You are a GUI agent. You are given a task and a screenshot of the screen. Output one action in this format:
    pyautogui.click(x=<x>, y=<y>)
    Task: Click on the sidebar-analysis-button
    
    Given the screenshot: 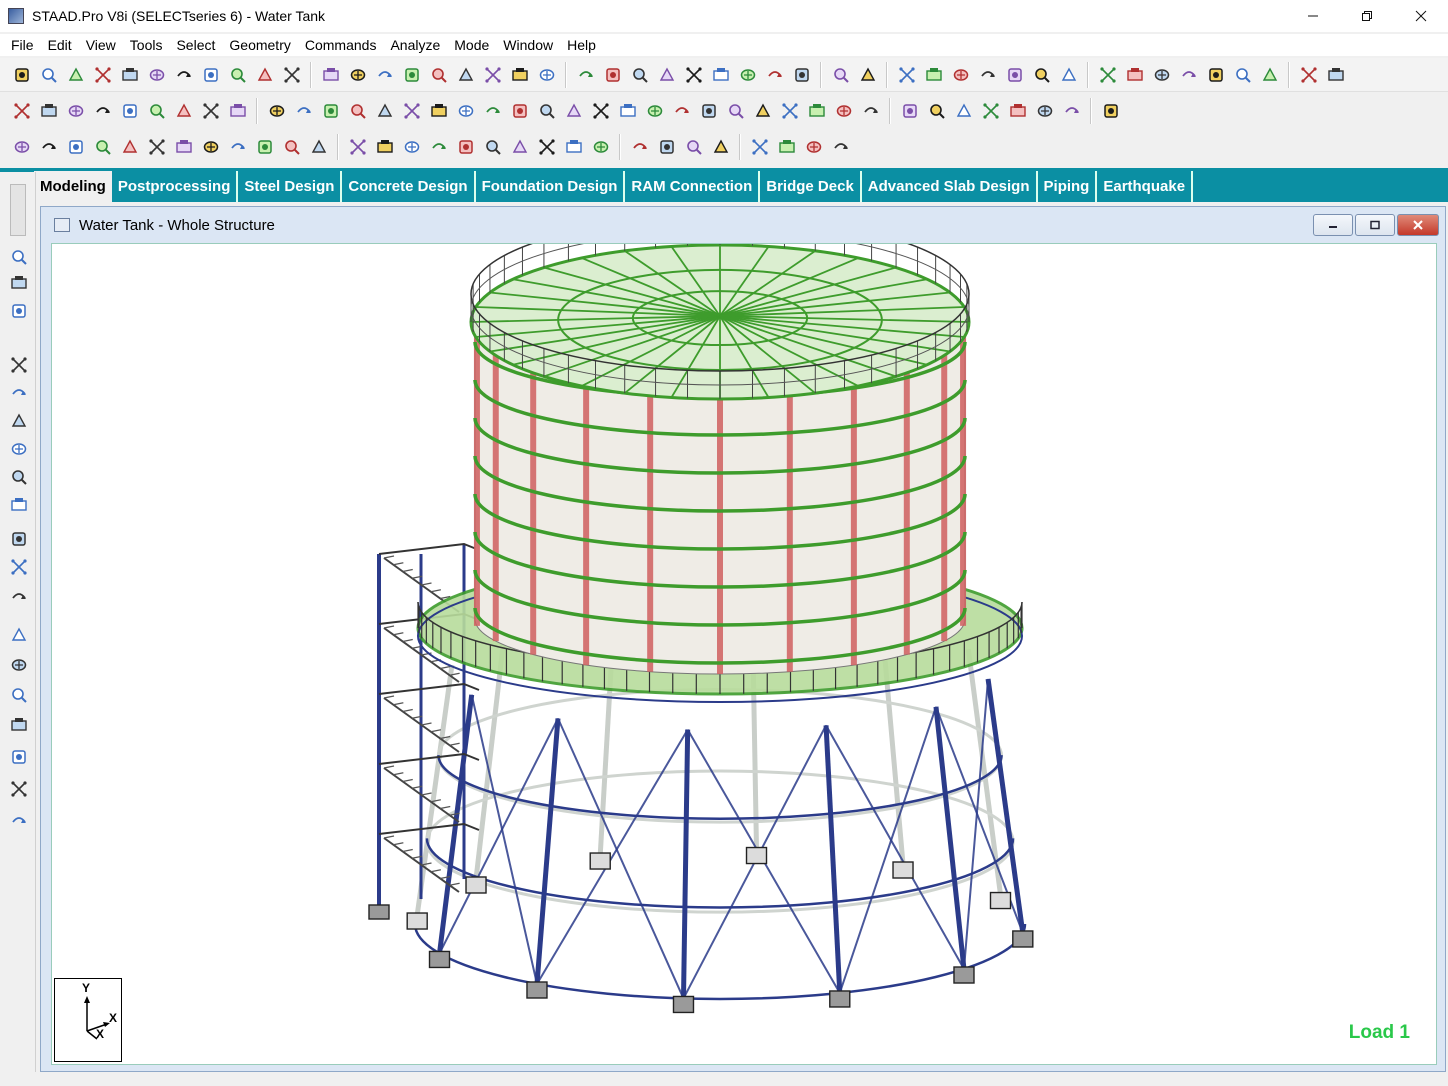 What is the action you would take?
    pyautogui.click(x=19, y=539)
    